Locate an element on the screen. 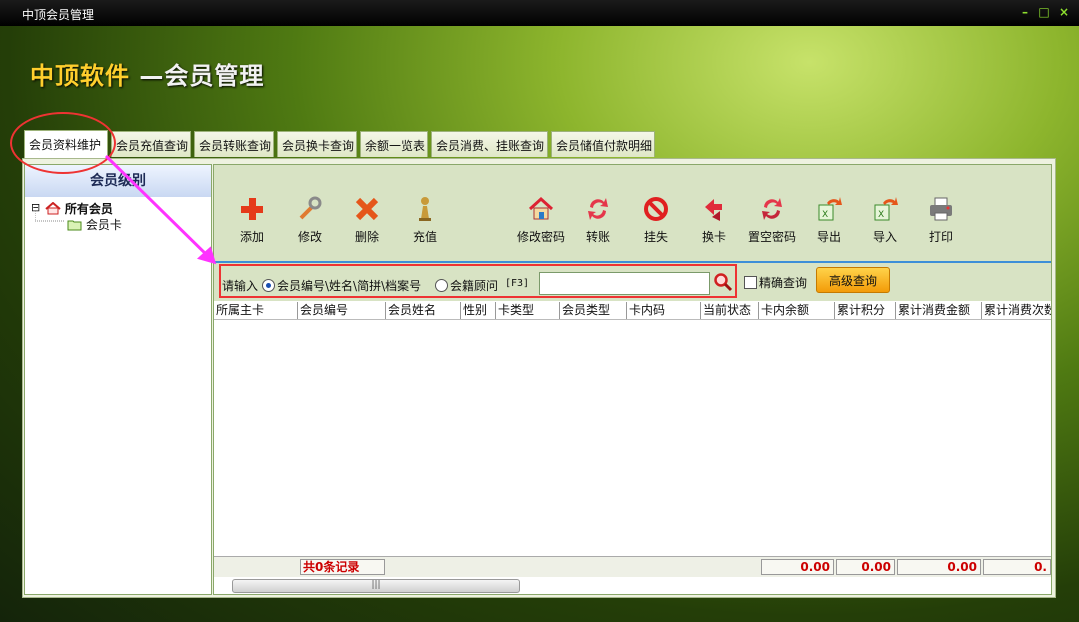 The image size is (1079, 622). annotation-arrow-icon is located at coordinates (160, 209).